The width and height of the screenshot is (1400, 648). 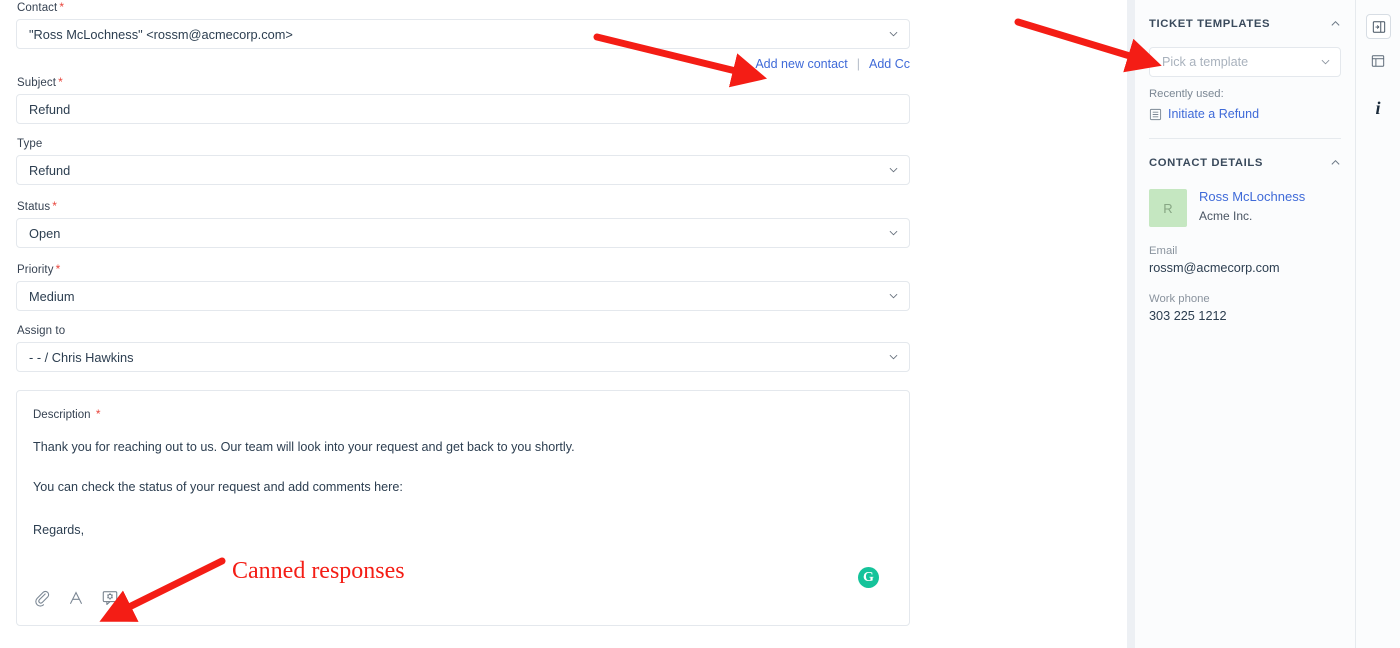 What do you see at coordinates (463, 109) in the screenshot?
I see `subject-input: Refund` at bounding box center [463, 109].